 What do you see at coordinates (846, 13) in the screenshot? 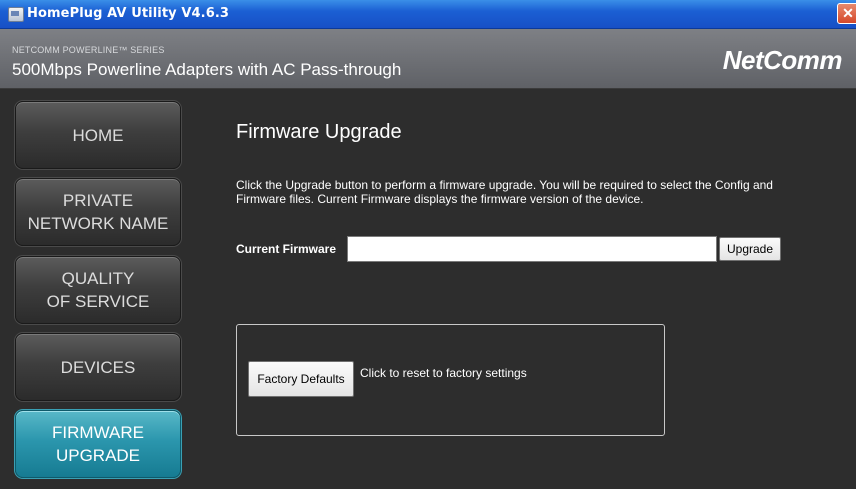
I see `close-button: ✕` at bounding box center [846, 13].